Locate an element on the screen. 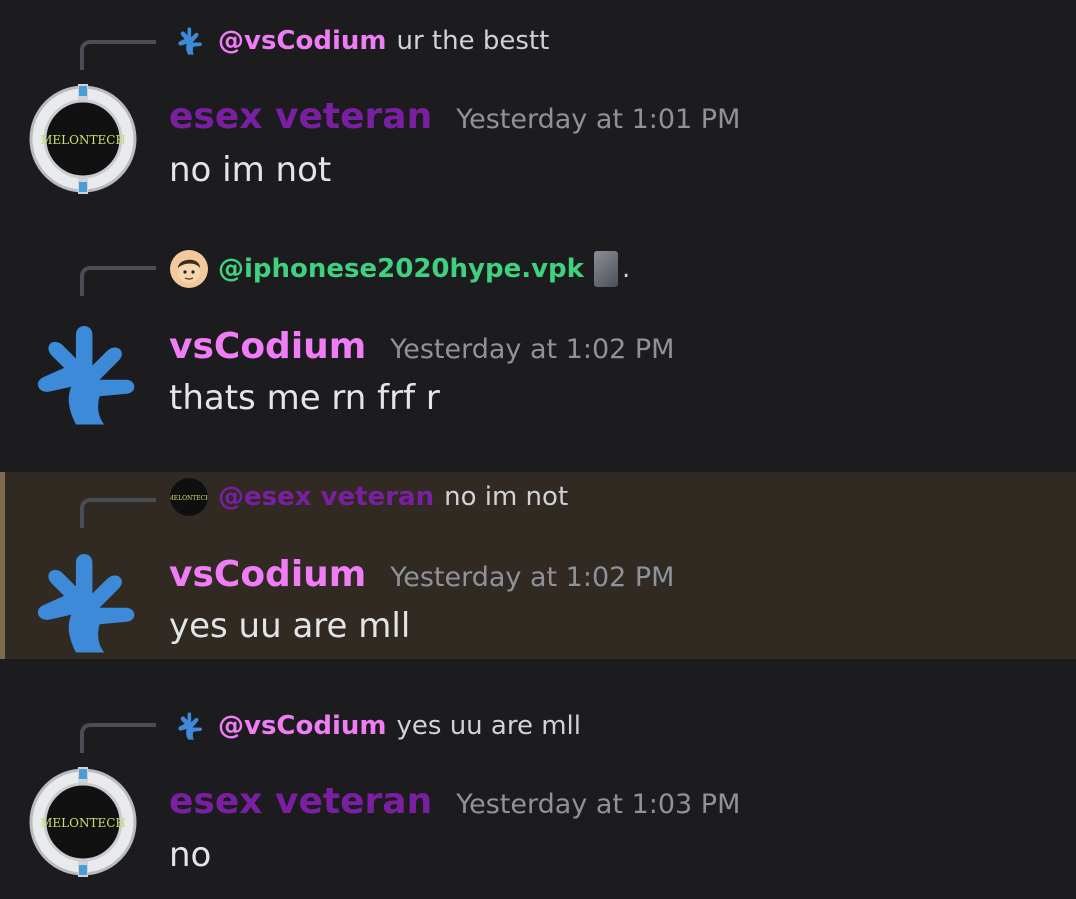 The width and height of the screenshot is (1076, 899). message-header: esex veteran Yesterday at 1:03 PM is located at coordinates (454, 801).